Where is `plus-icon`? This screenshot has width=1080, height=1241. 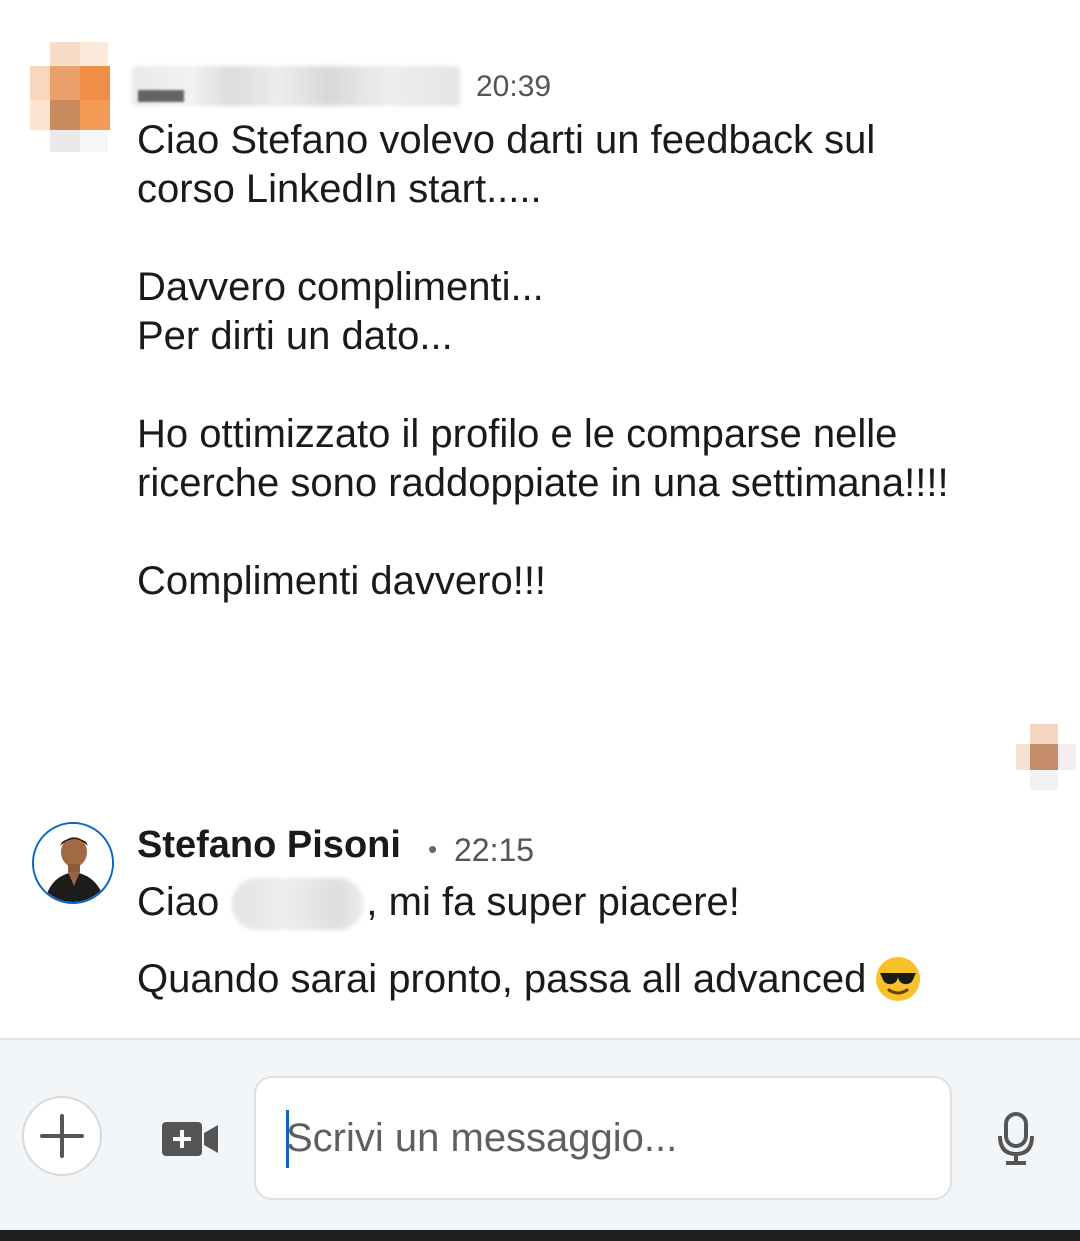
plus-icon is located at coordinates (62, 1136).